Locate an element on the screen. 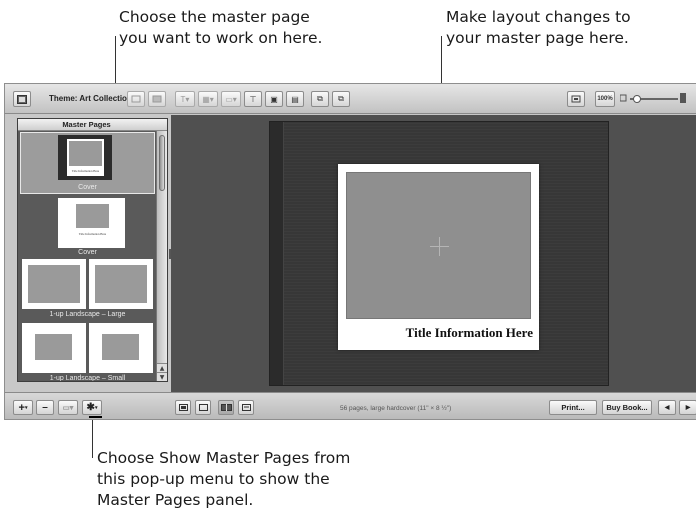 The height and width of the screenshot is (519, 696). callout-line: Make layout changes to is located at coordinates (538, 17).